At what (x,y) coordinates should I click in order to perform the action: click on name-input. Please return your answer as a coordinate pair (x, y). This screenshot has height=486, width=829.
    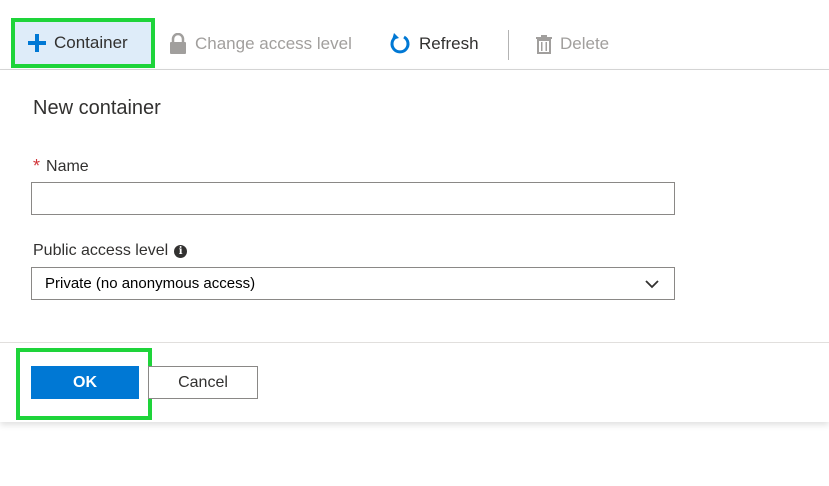
    Looking at the image, I should click on (353, 198).